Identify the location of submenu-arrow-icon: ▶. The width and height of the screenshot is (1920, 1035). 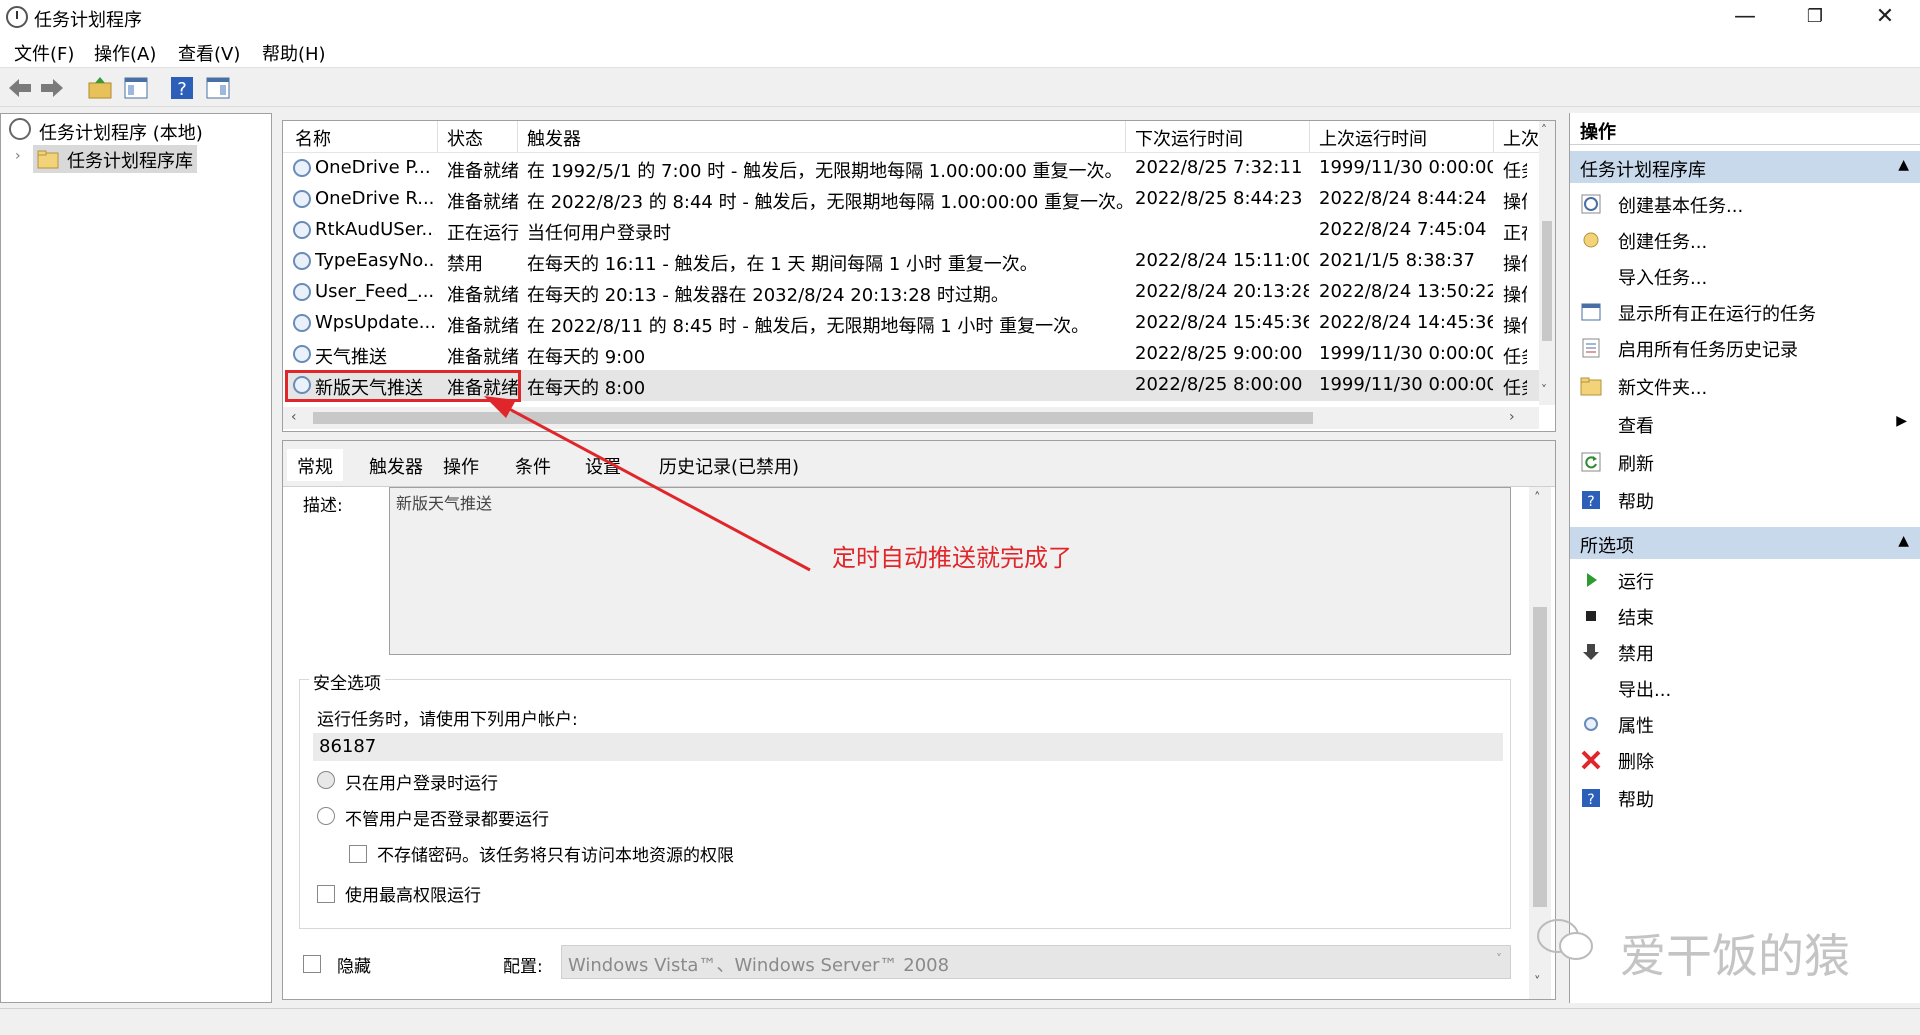
(1901, 421).